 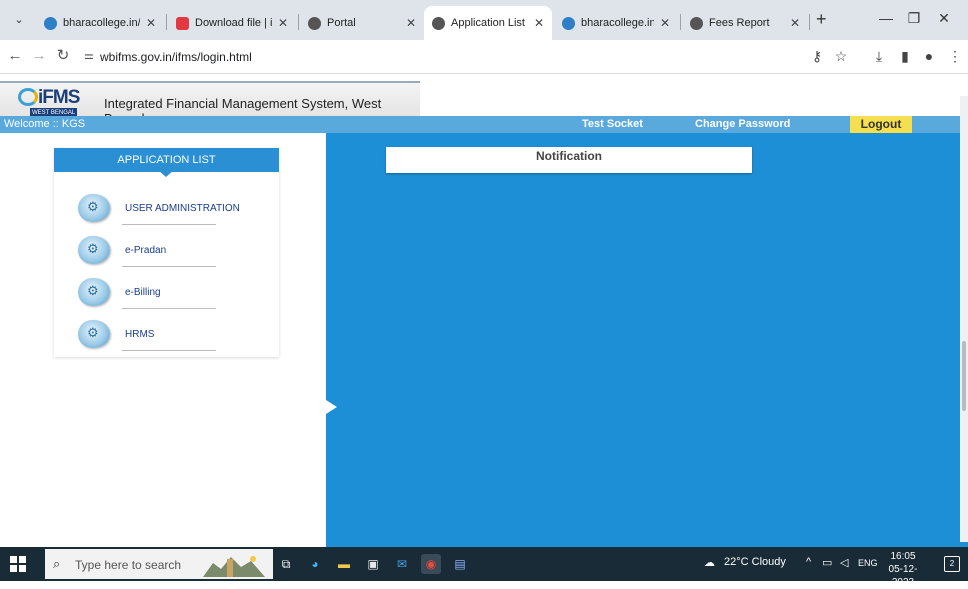 I want to click on notification-title: Notification, so click(x=569, y=156).